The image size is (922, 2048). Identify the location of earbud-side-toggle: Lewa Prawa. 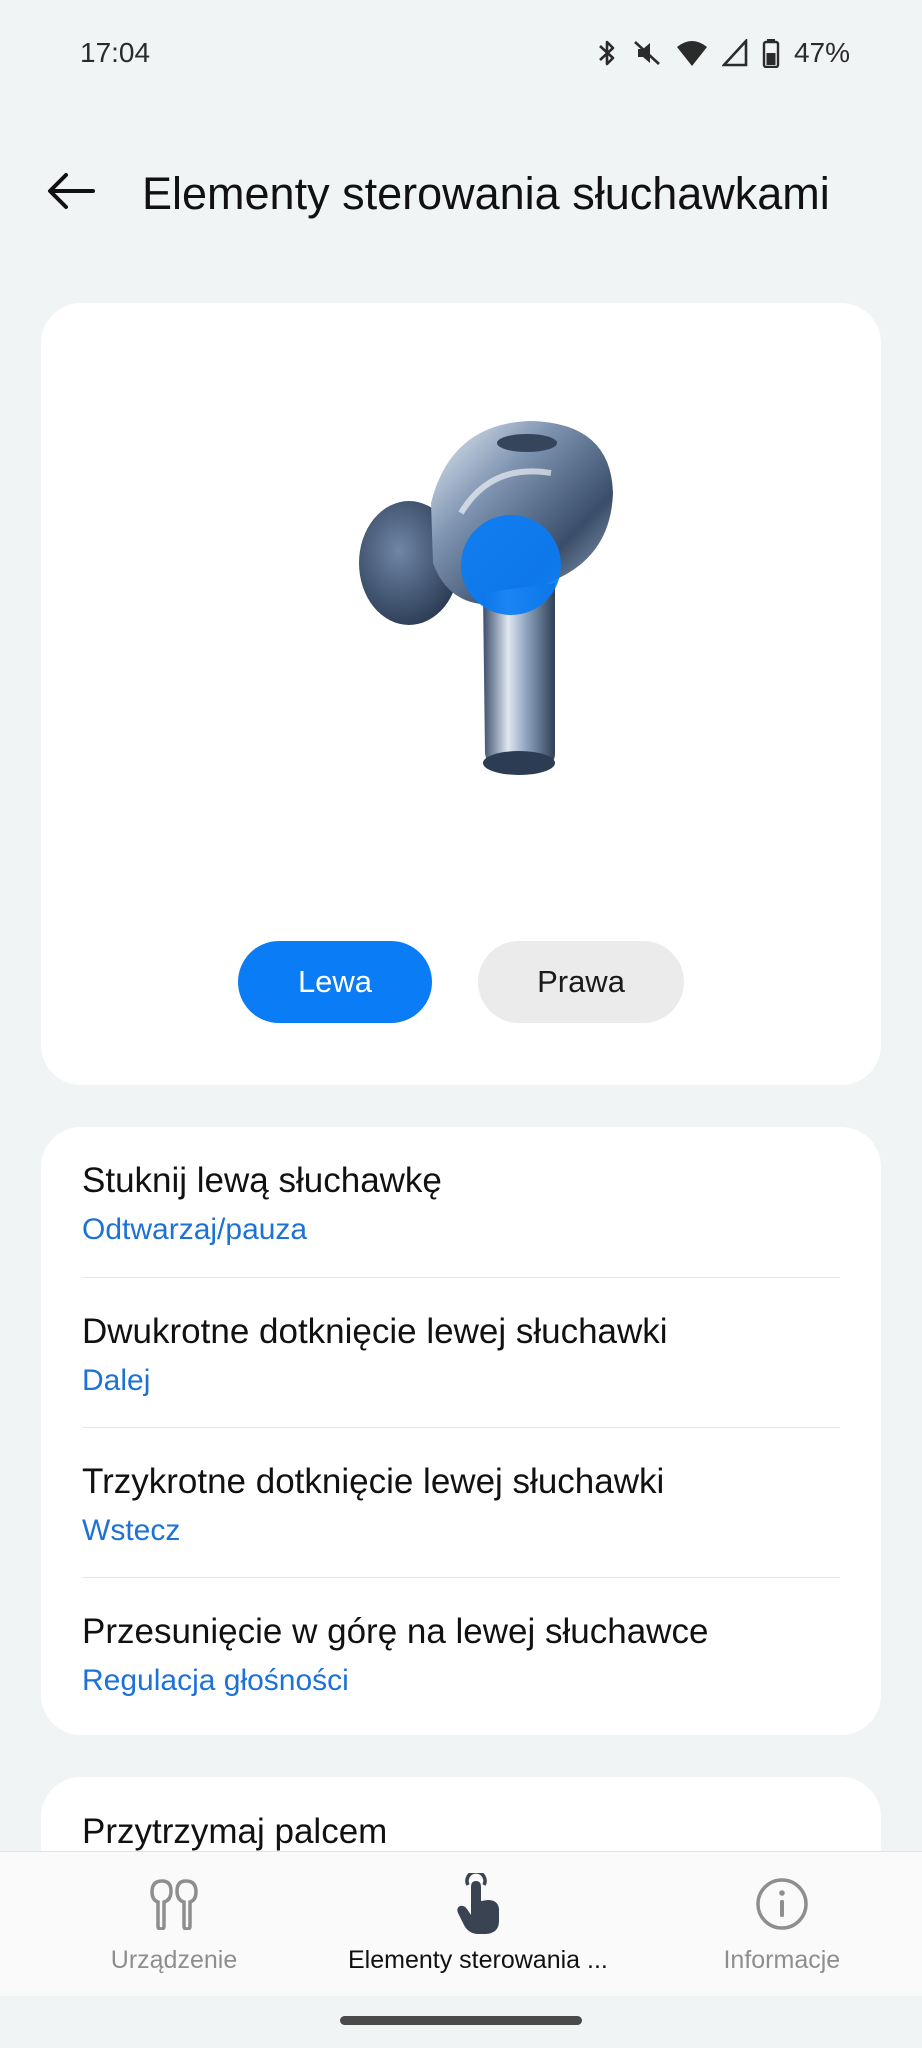
(461, 982).